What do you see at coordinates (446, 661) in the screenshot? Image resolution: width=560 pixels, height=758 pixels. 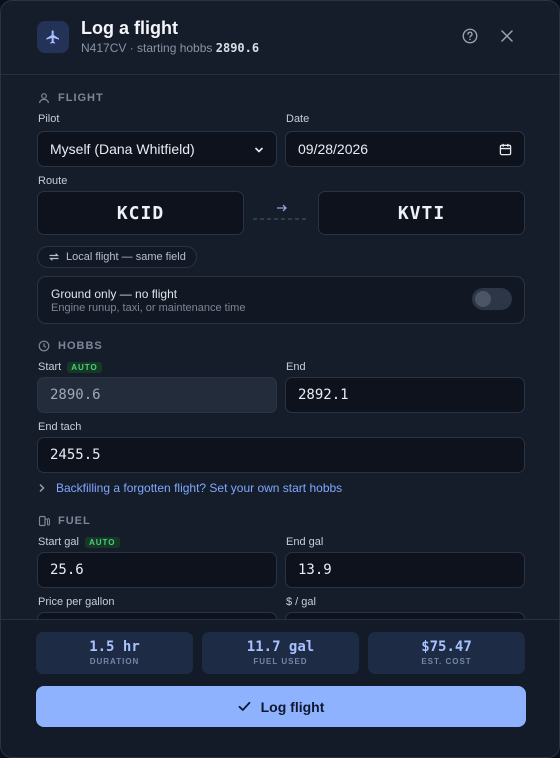 I see `est-cost-label: EST. COST` at bounding box center [446, 661].